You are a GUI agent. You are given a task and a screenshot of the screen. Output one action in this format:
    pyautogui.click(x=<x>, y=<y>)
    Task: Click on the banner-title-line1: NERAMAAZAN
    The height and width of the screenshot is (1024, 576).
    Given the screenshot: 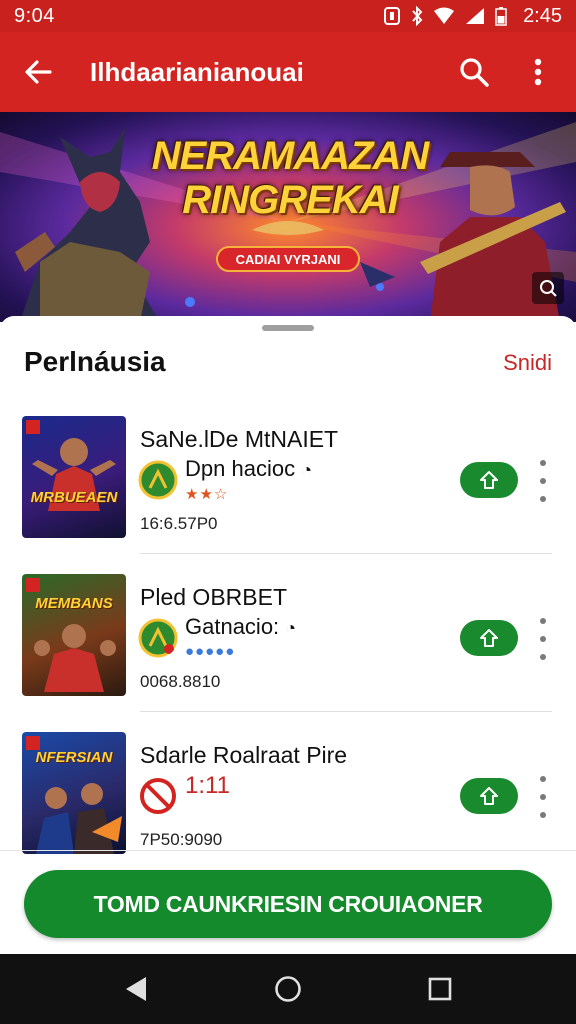 What is the action you would take?
    pyautogui.click(x=290, y=156)
    